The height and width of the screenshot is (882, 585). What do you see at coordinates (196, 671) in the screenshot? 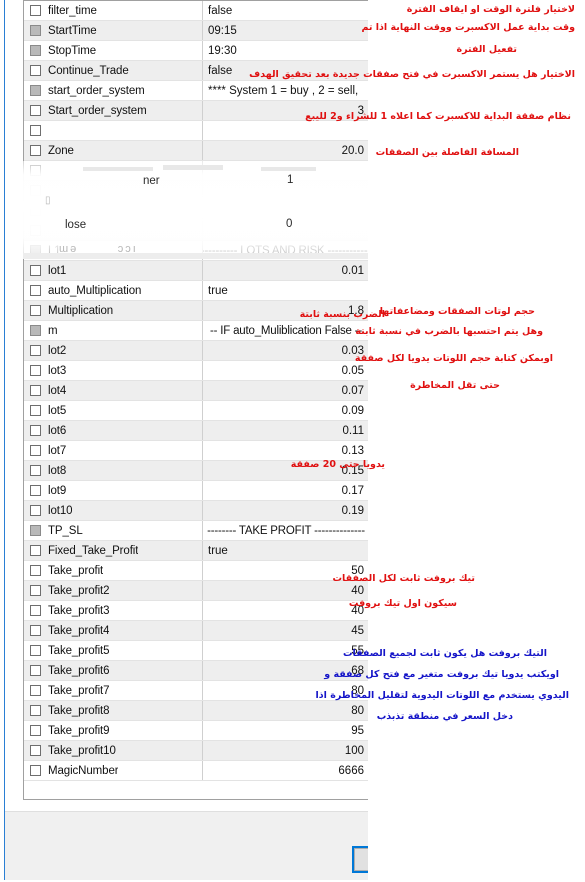
I see `parameter-row: Take_profit6 68` at bounding box center [196, 671].